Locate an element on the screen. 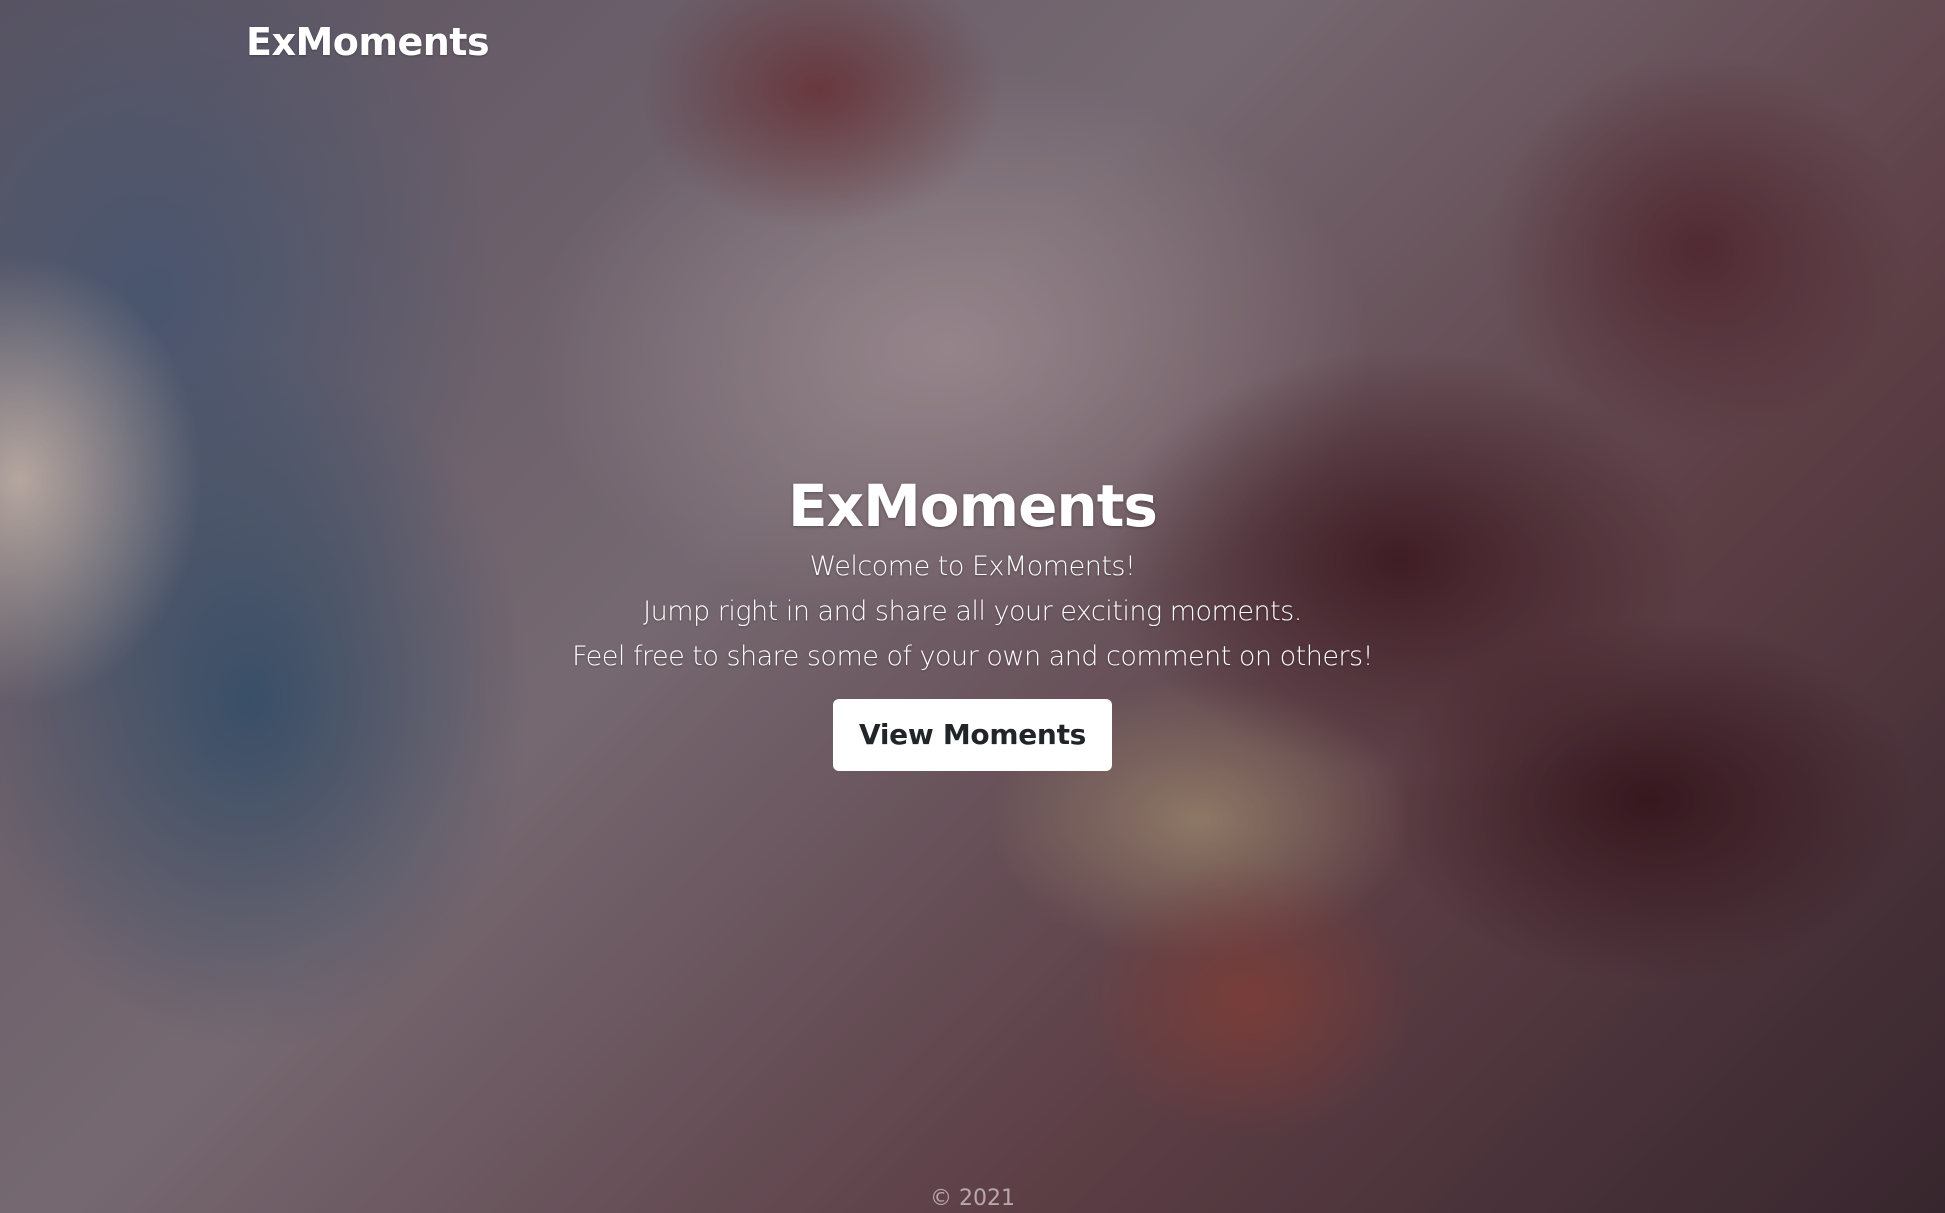 This screenshot has width=1945, height=1213. hero-title: ExMoments is located at coordinates (973, 506).